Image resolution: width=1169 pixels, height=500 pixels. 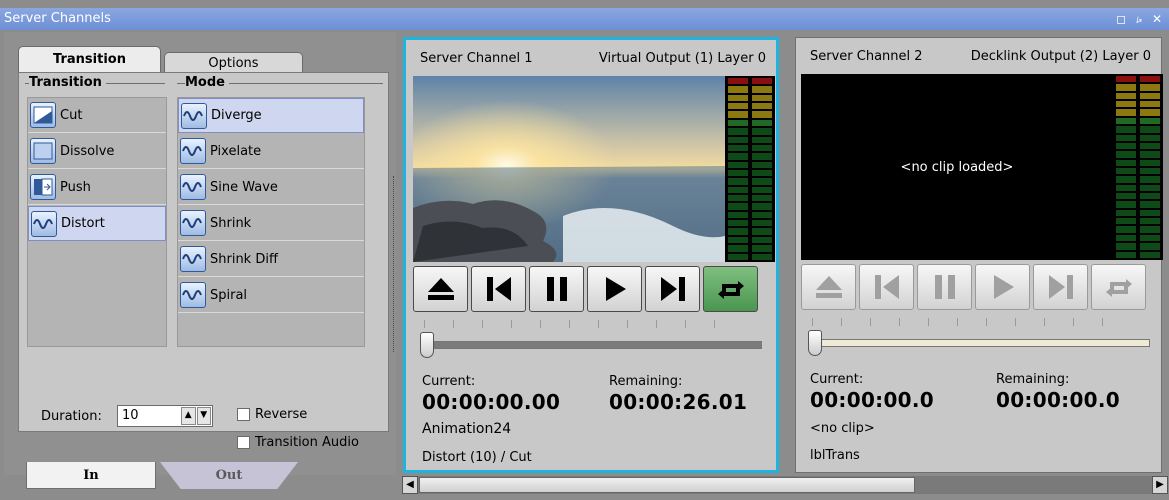 What do you see at coordinates (1150, 167) in the screenshot?
I see `meter-right-channel` at bounding box center [1150, 167].